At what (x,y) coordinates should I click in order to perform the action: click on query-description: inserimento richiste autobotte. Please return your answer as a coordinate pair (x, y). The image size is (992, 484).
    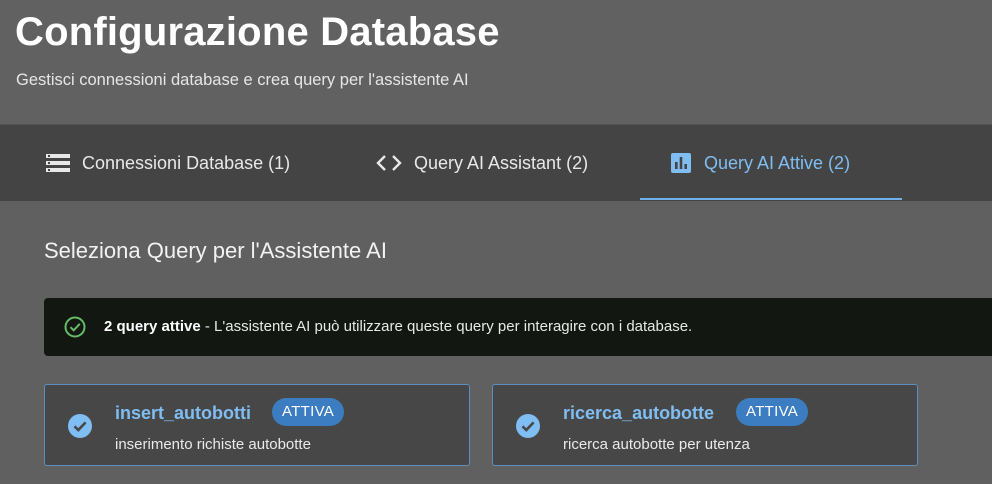
    Looking at the image, I should click on (213, 444).